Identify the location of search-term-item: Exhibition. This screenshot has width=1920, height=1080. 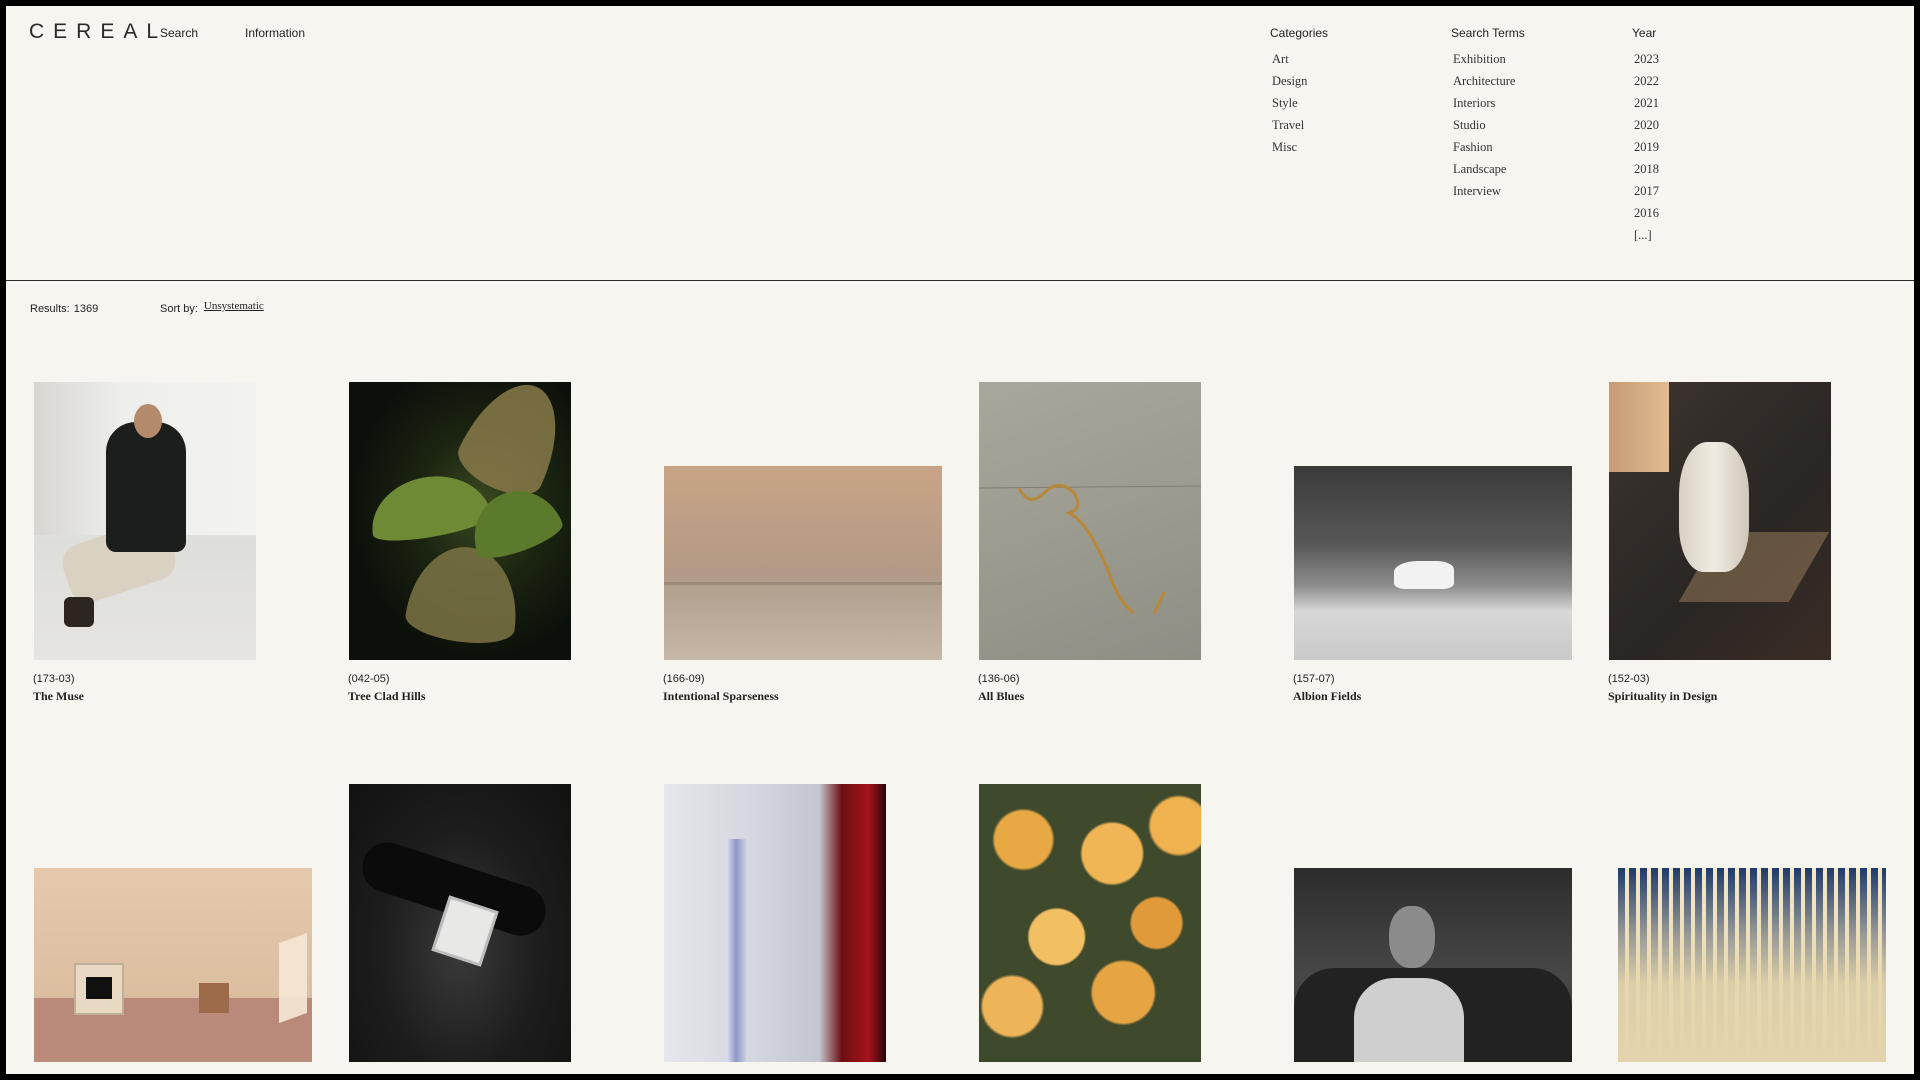
(1489, 59).